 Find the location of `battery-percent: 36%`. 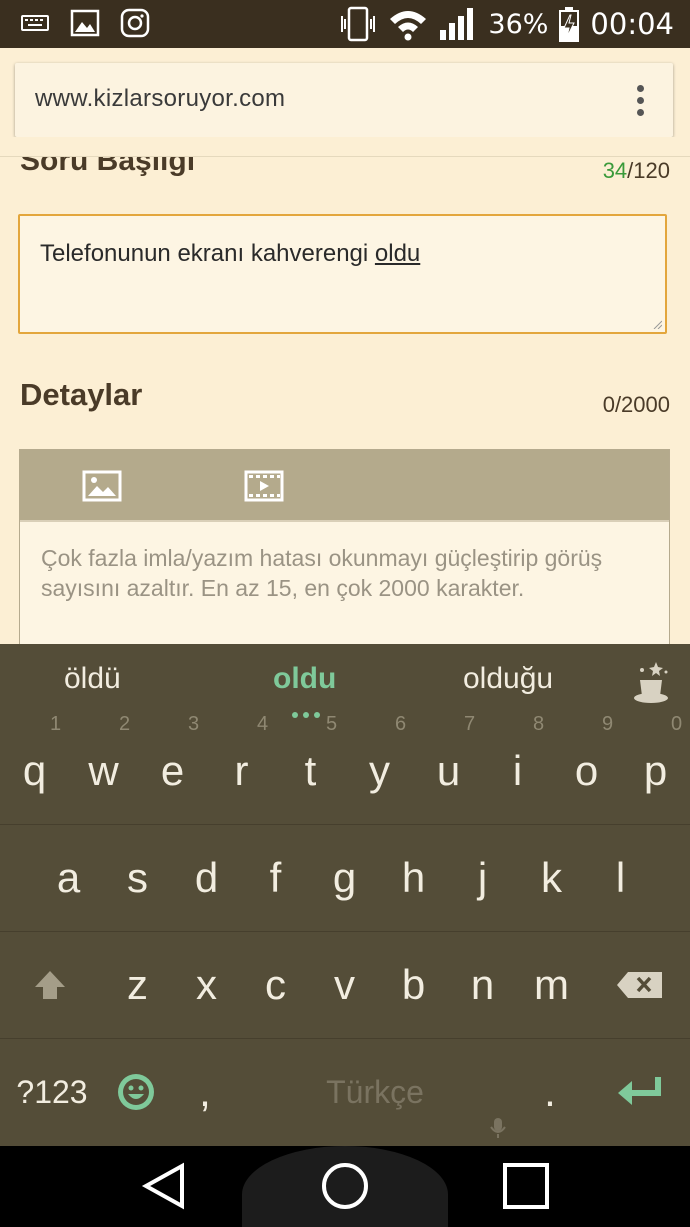

battery-percent: 36% is located at coordinates (518, 24).